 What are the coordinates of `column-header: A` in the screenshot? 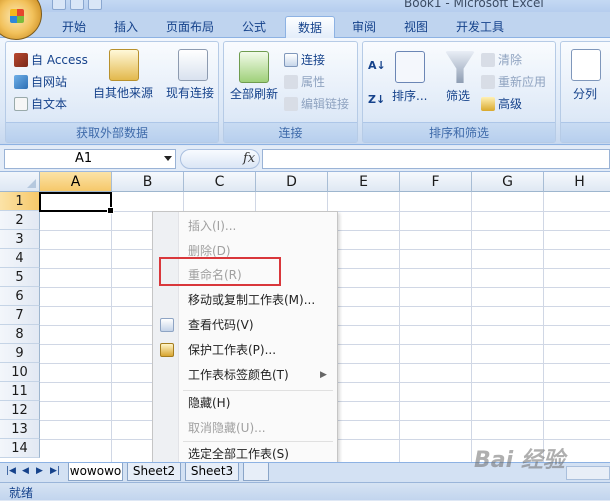 It's located at (76, 182).